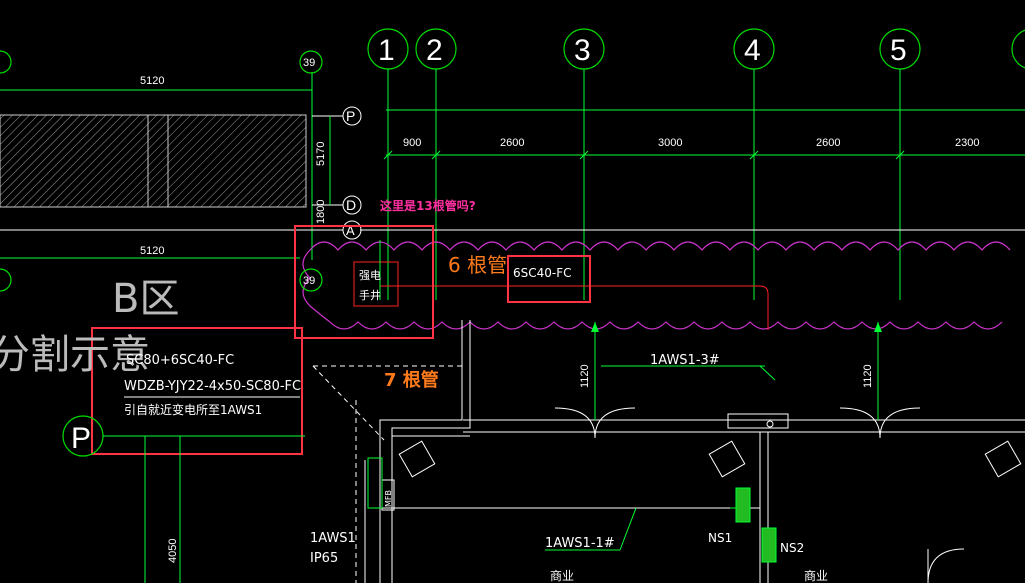  I want to click on left-axis-top: 39 5120, so click(161, 70).